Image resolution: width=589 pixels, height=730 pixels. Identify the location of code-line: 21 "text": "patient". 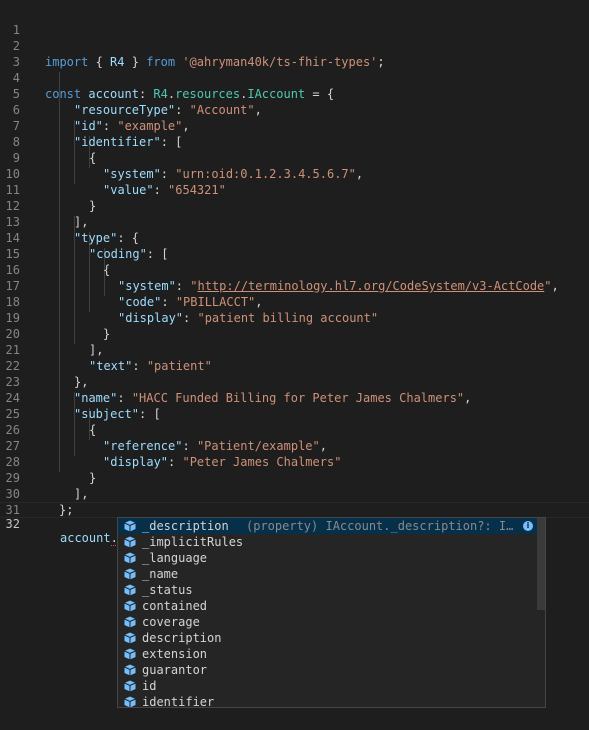
(294, 349).